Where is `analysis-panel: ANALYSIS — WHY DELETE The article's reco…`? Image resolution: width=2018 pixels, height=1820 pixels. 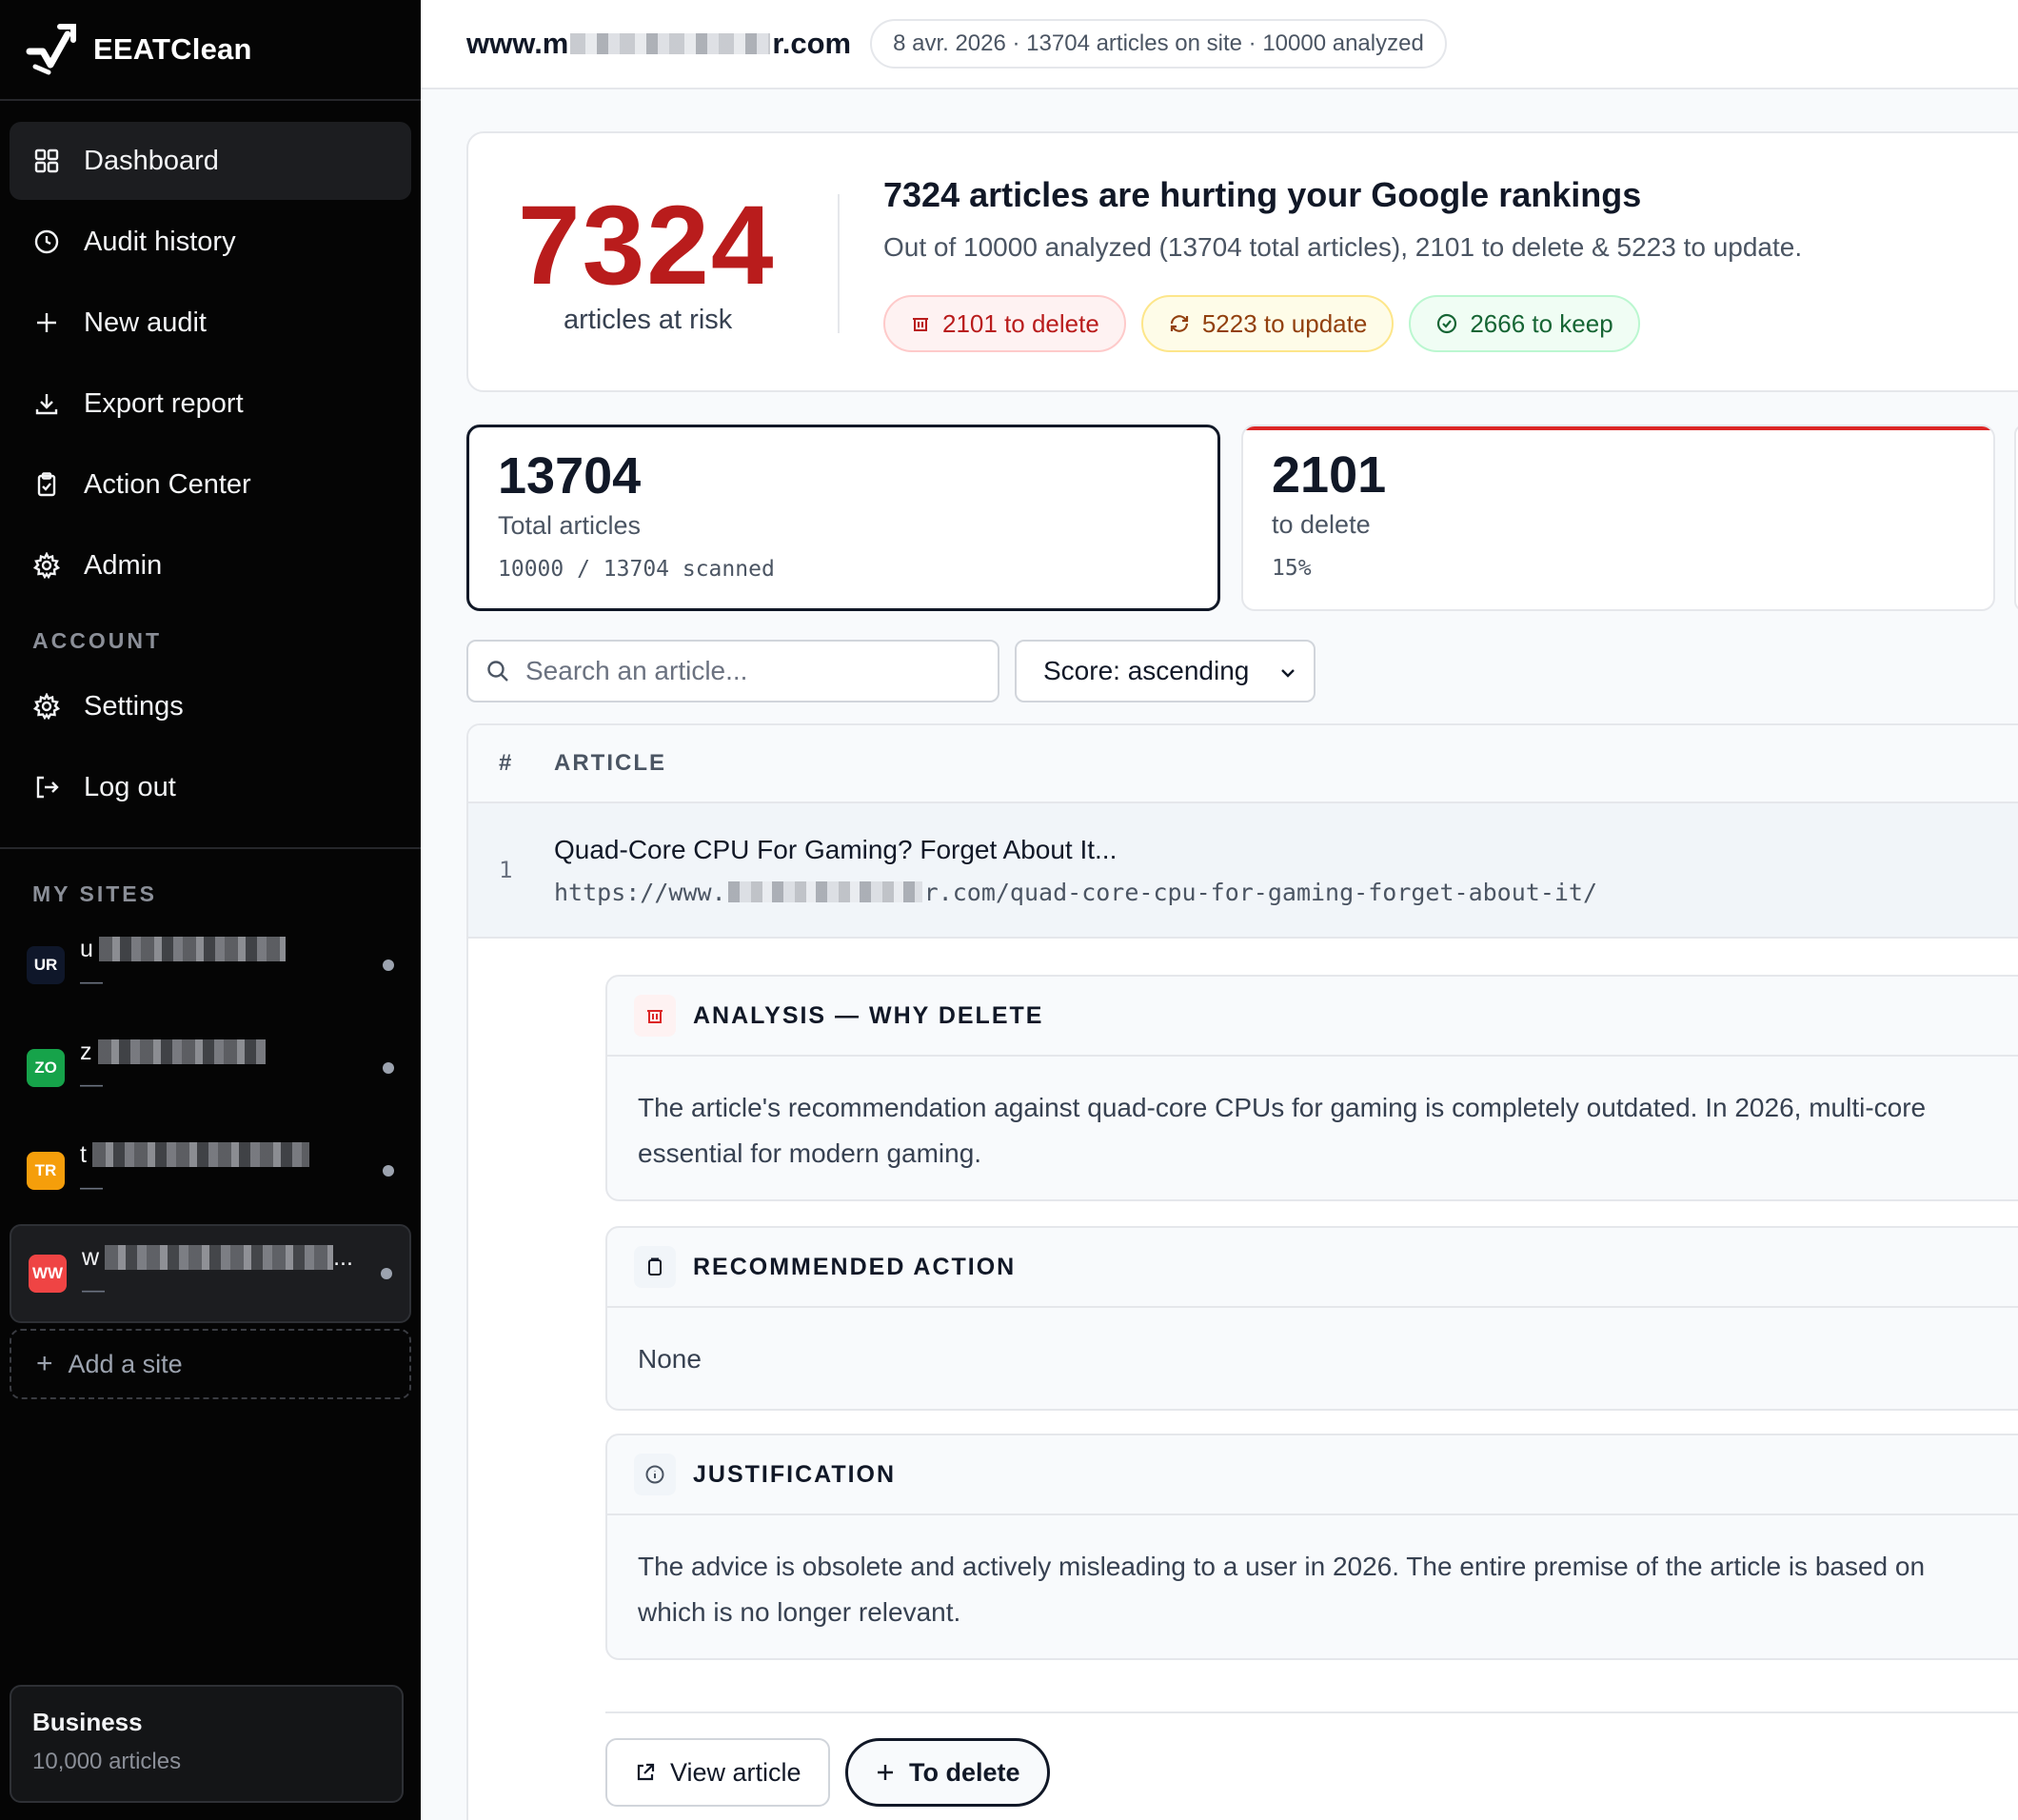
analysis-panel: ANALYSIS — WHY DELETE The article's reco… is located at coordinates (1311, 1088).